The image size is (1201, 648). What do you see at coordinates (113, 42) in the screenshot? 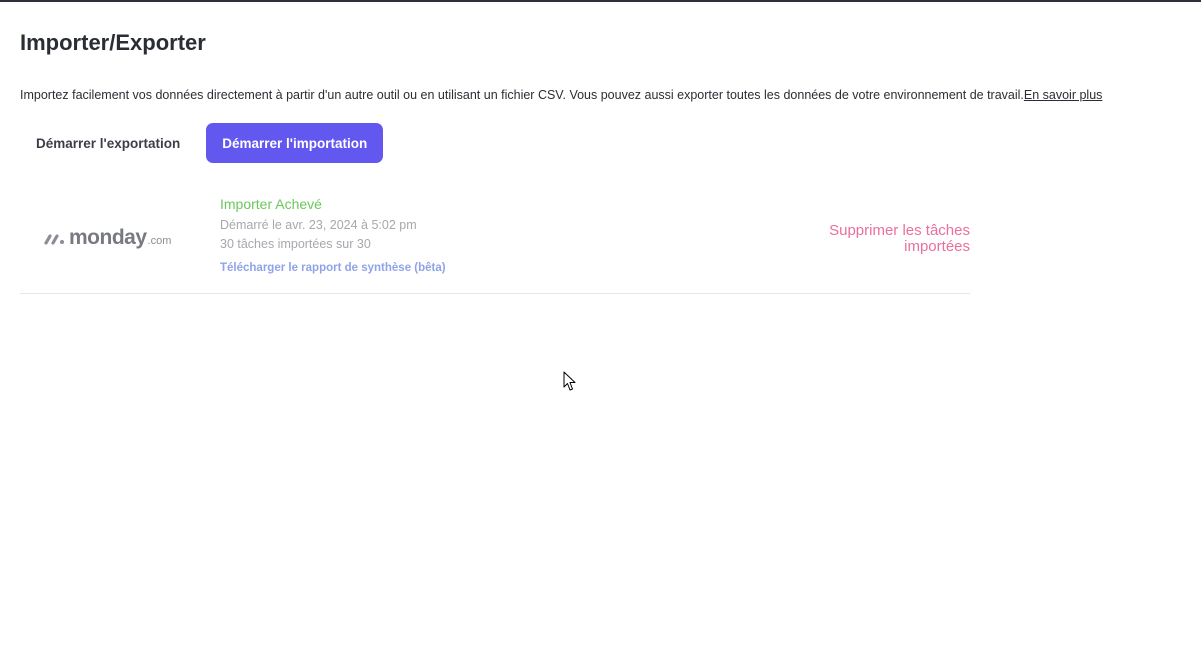
I see `page-title: Importer/Exporter` at bounding box center [113, 42].